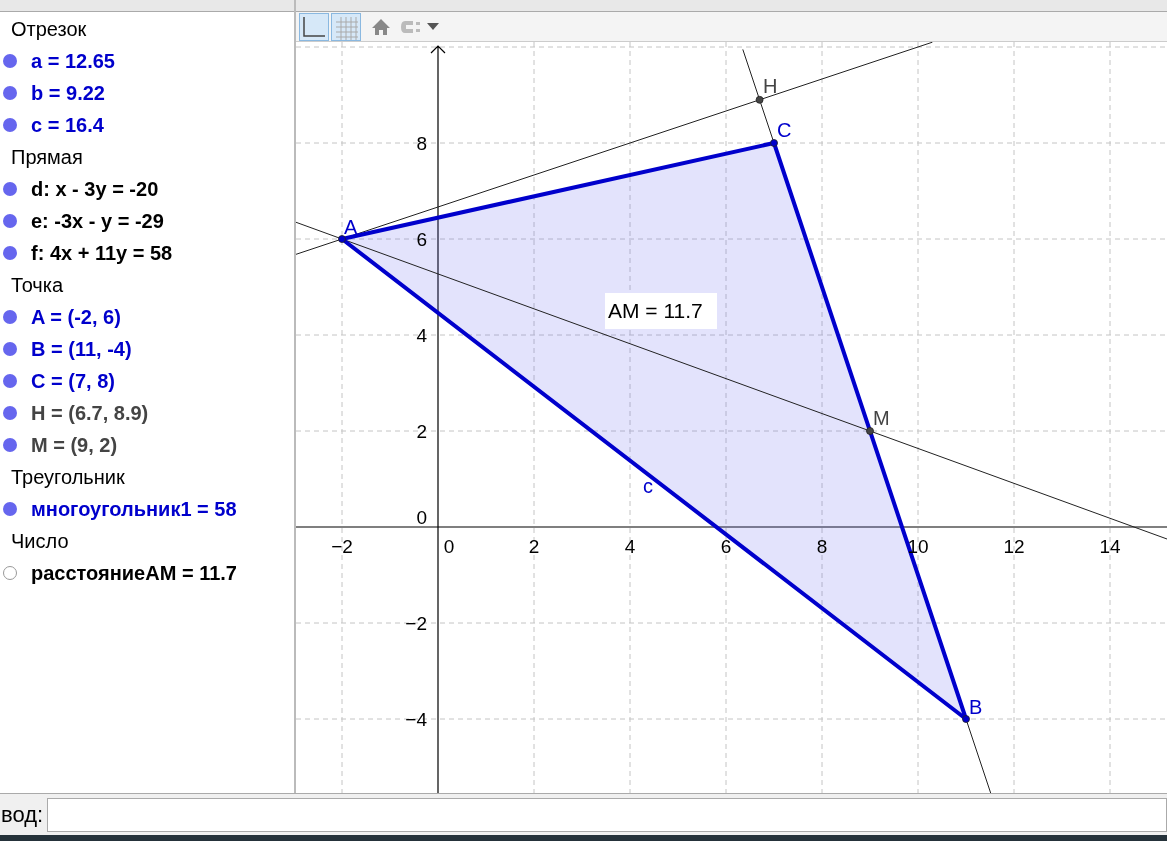 Image resolution: width=1167 pixels, height=841 pixels. Describe the element at coordinates (661, 311) in the screenshot. I see `distance-label: AM = 11.7` at that location.